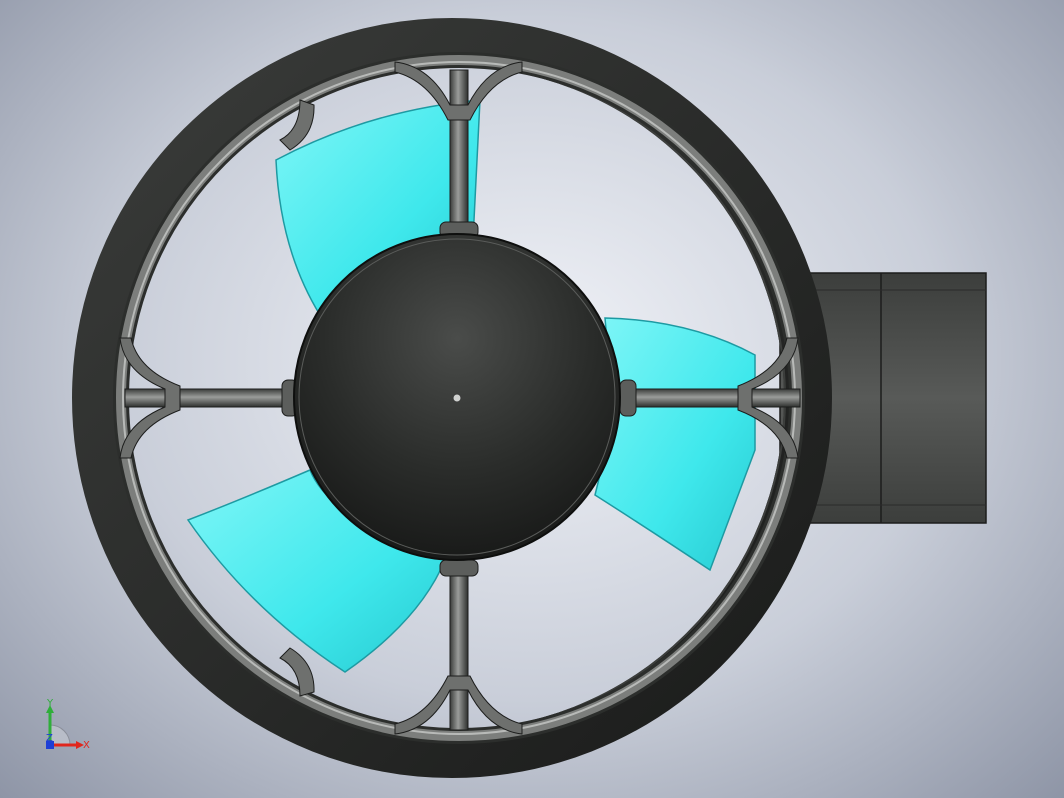 The image size is (1064, 798). What do you see at coordinates (86, 745) in the screenshot?
I see `x-axis-label: X` at bounding box center [86, 745].